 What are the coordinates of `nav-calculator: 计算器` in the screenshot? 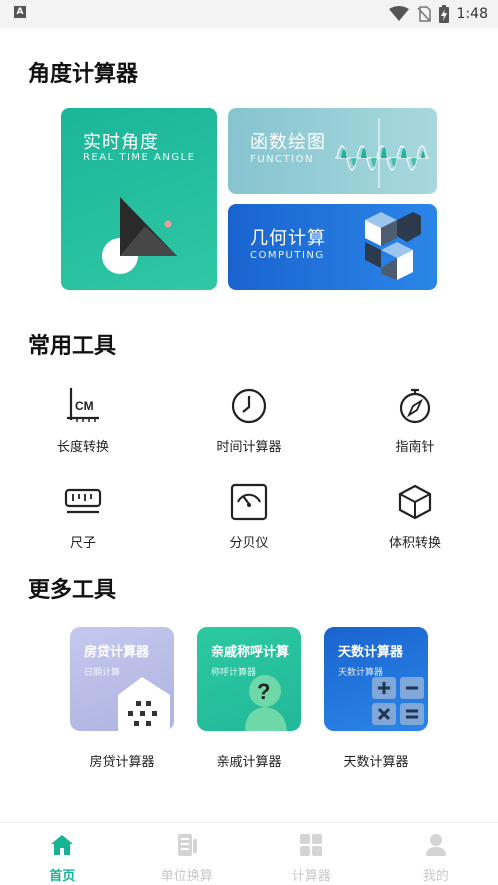 It's located at (311, 854).